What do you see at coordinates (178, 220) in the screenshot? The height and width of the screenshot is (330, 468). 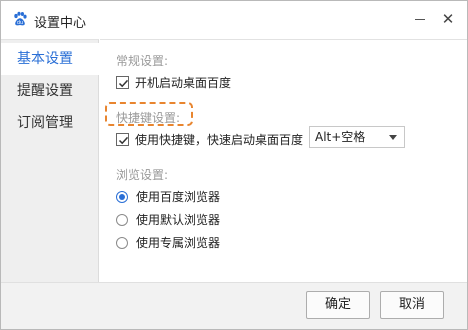 I see `browser-option-label: 使用默认浏览器` at bounding box center [178, 220].